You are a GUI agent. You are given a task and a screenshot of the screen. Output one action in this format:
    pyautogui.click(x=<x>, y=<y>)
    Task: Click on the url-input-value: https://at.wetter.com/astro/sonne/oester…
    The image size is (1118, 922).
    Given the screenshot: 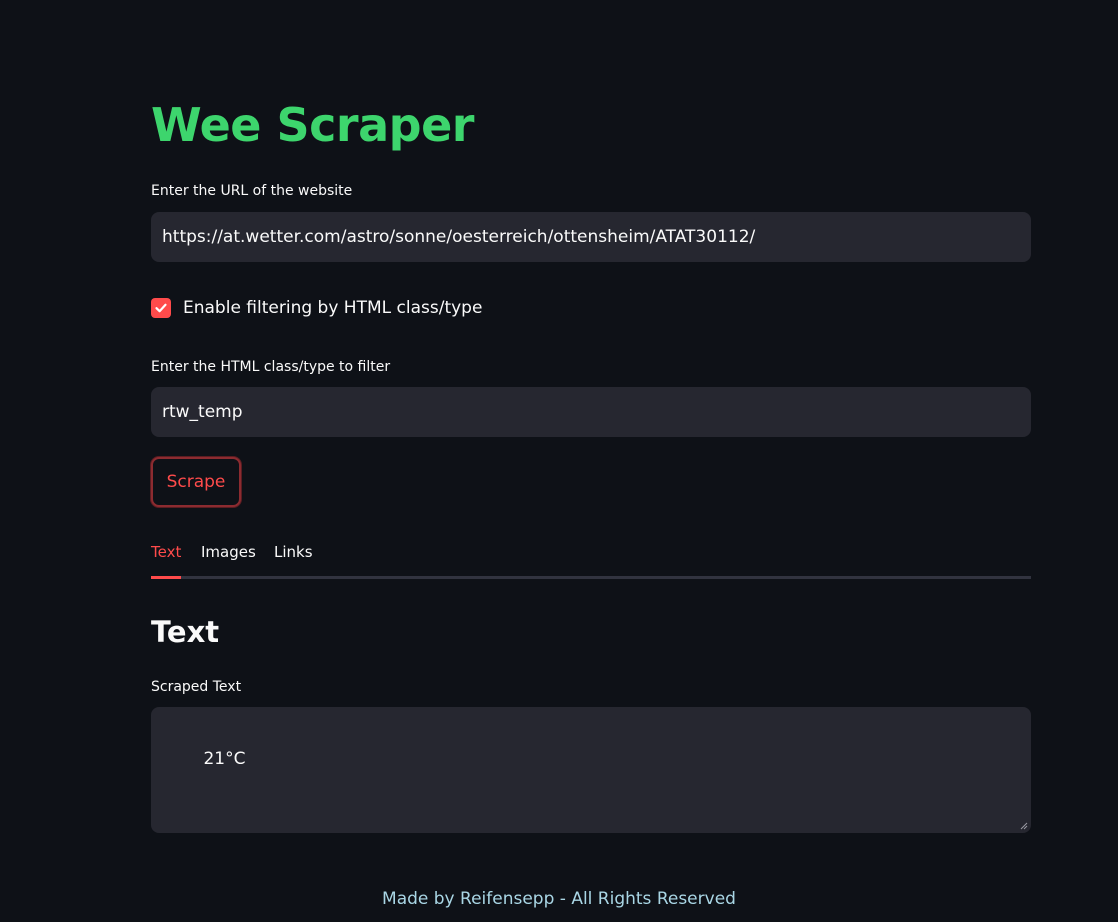 What is the action you would take?
    pyautogui.click(x=459, y=237)
    